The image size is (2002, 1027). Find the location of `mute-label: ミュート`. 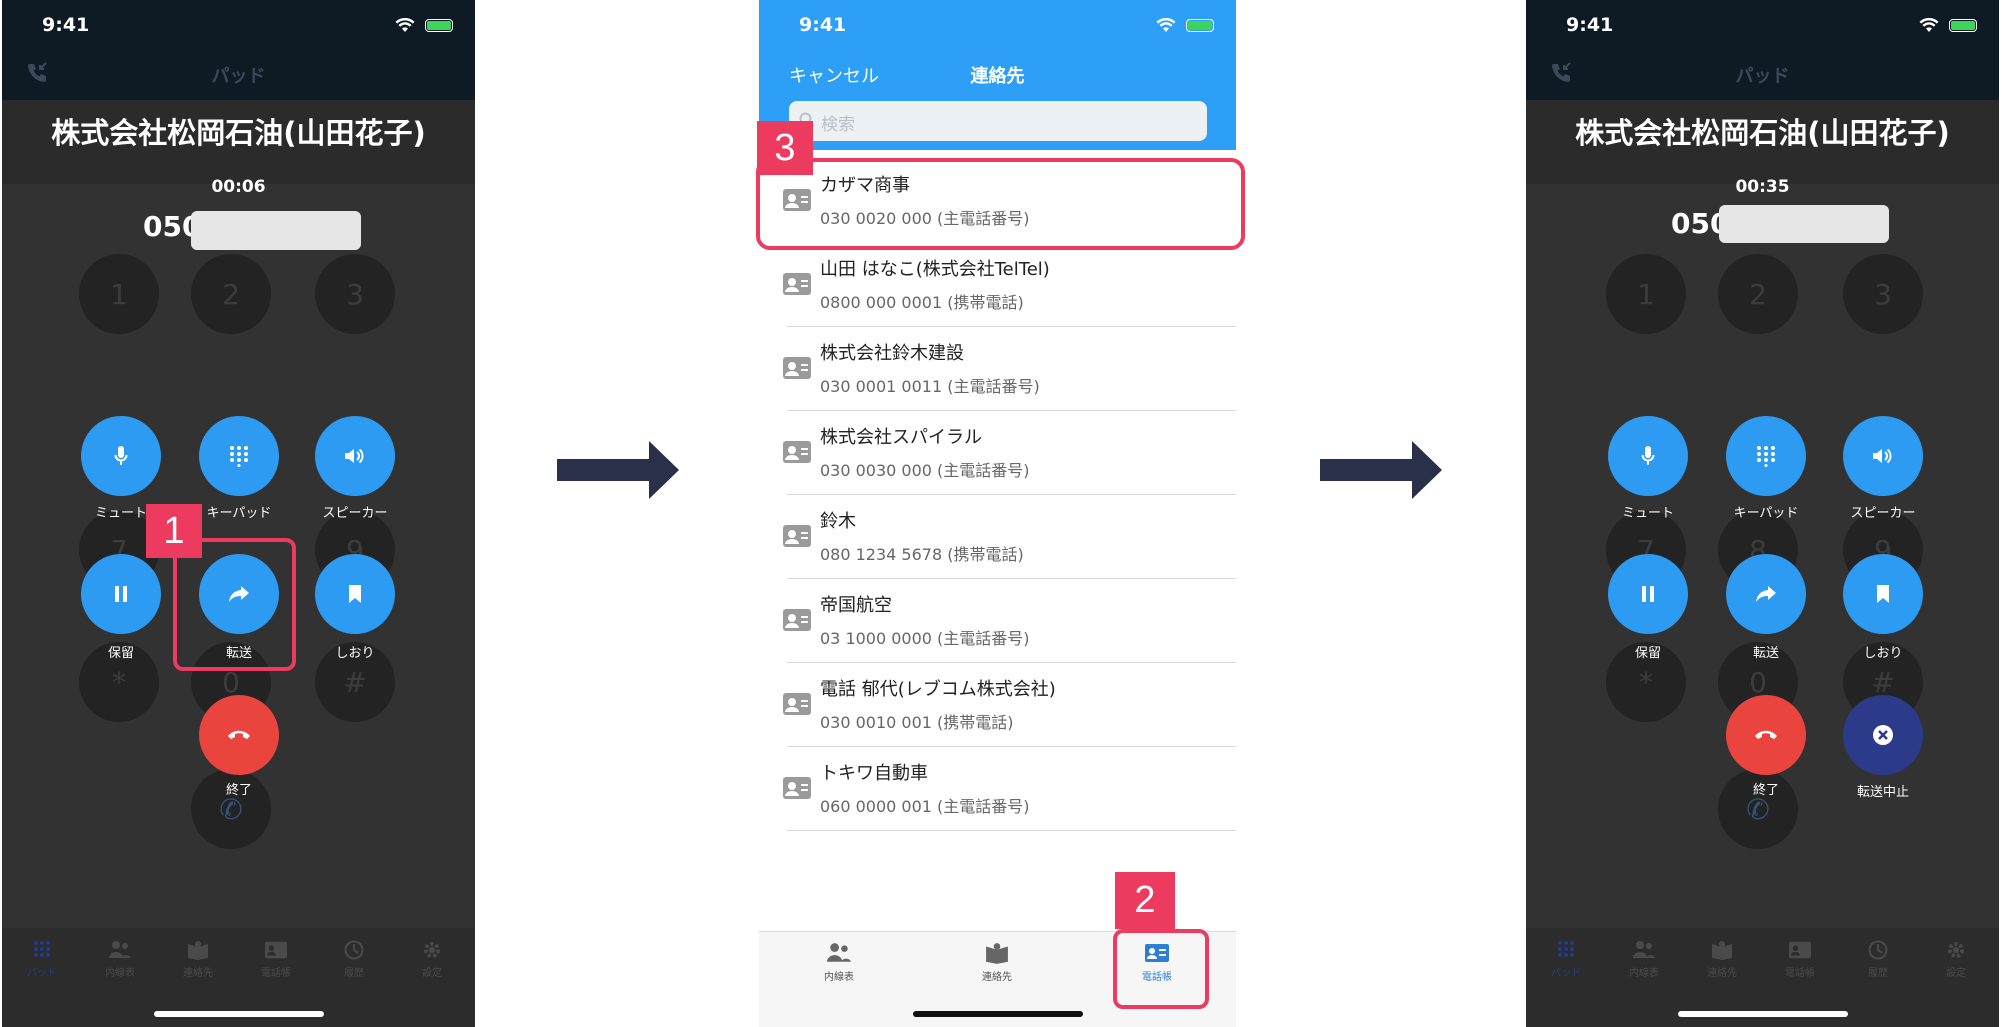

mute-label: ミュート is located at coordinates (1647, 513).